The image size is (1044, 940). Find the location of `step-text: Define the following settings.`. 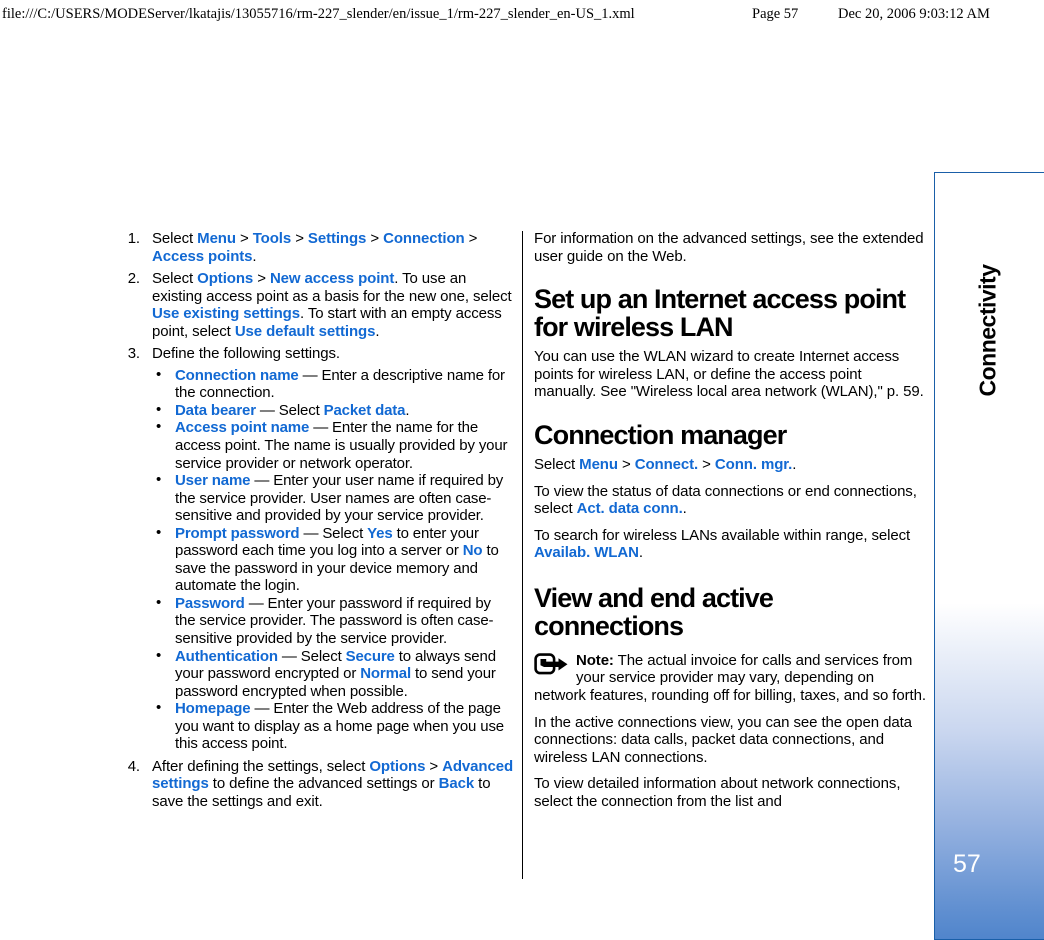

step-text: Define the following settings. is located at coordinates (246, 353).